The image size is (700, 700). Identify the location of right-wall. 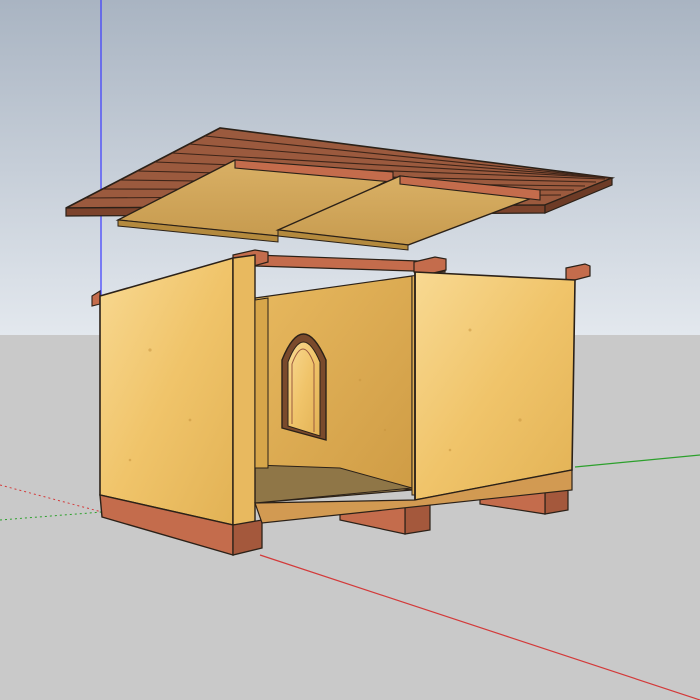
(495, 386).